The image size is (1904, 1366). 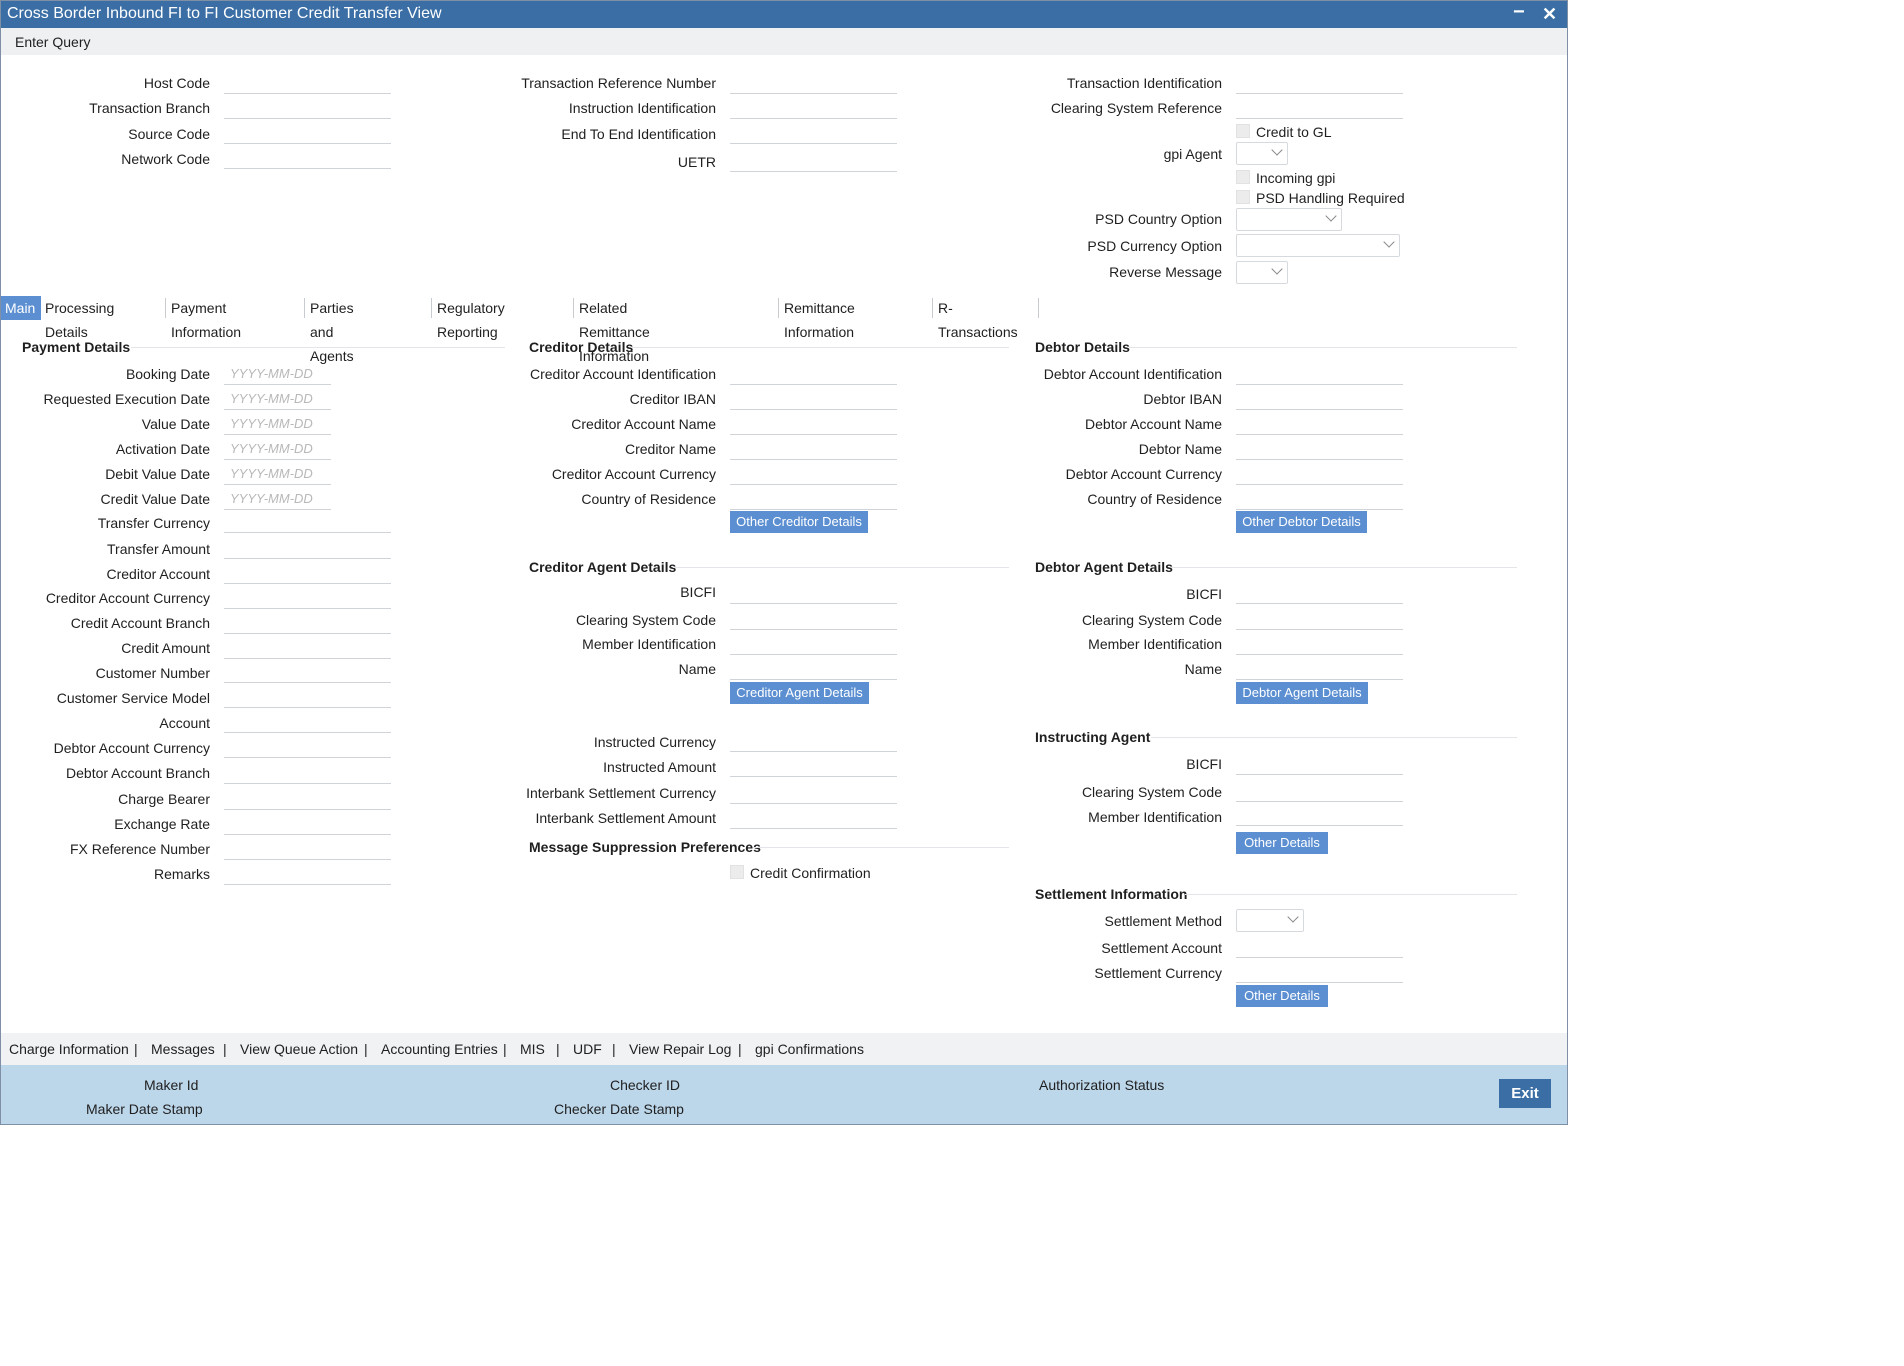 What do you see at coordinates (307, 696) in the screenshot?
I see `customer-service-model-input` at bounding box center [307, 696].